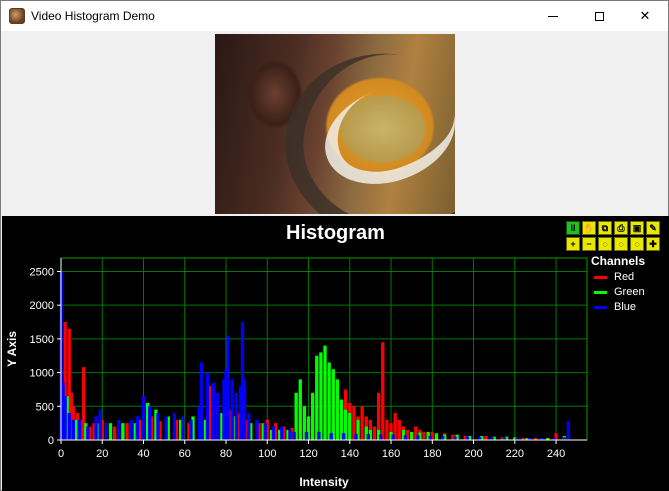 The width and height of the screenshot is (669, 491). I want to click on legend-label-green: Green, so click(629, 292).